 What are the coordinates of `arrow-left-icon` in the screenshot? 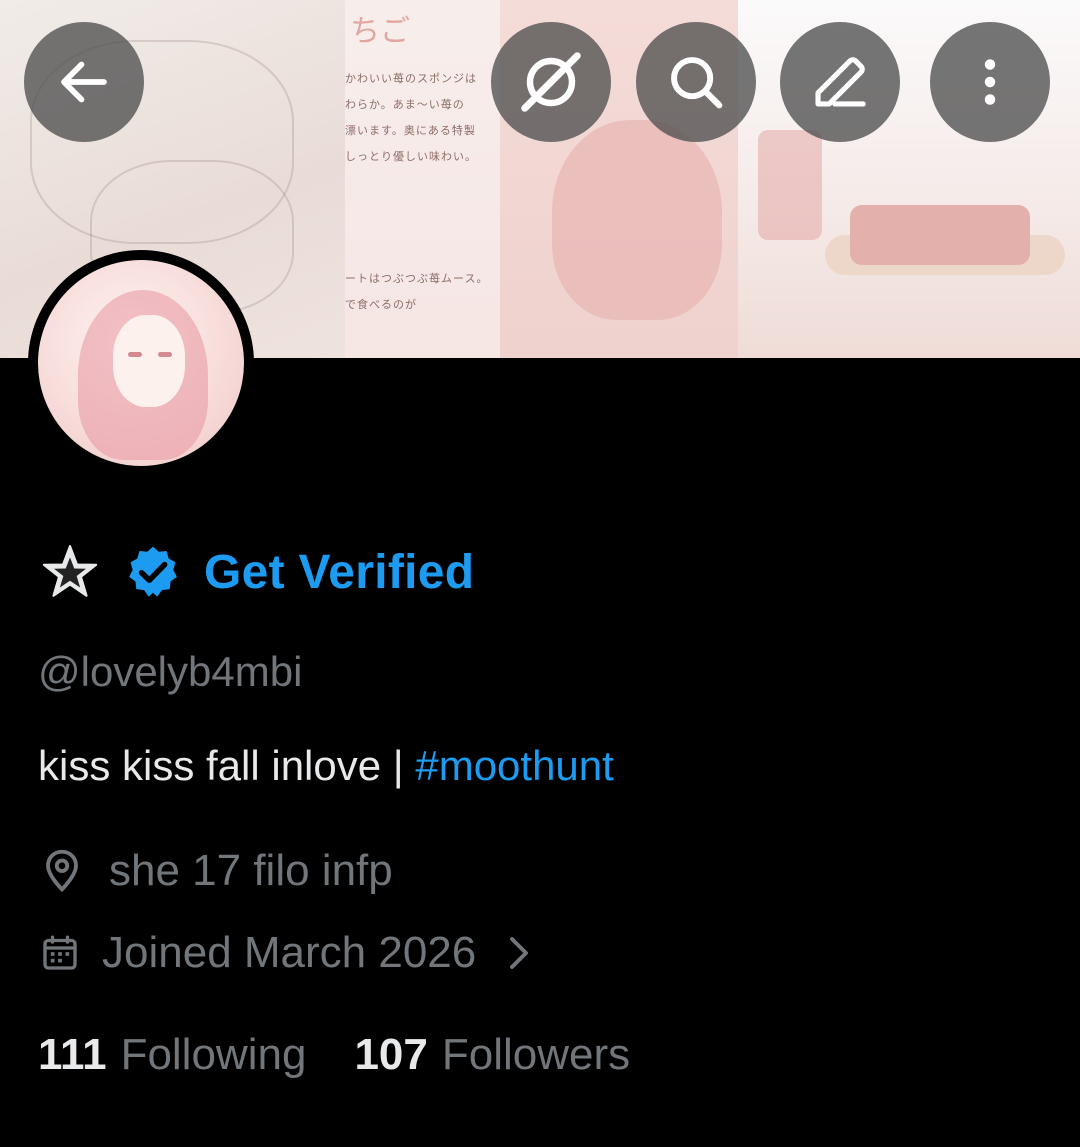 It's located at (84, 82).